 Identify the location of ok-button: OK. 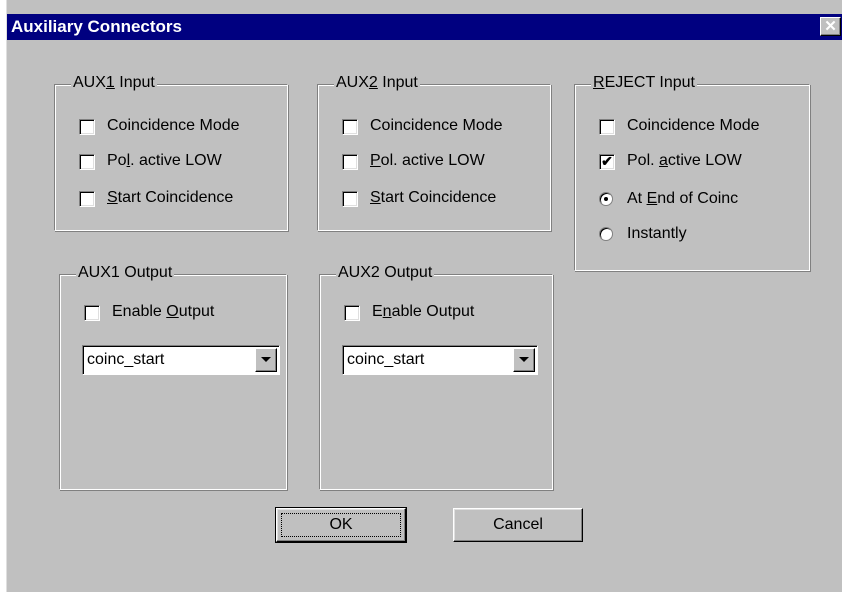
(341, 525).